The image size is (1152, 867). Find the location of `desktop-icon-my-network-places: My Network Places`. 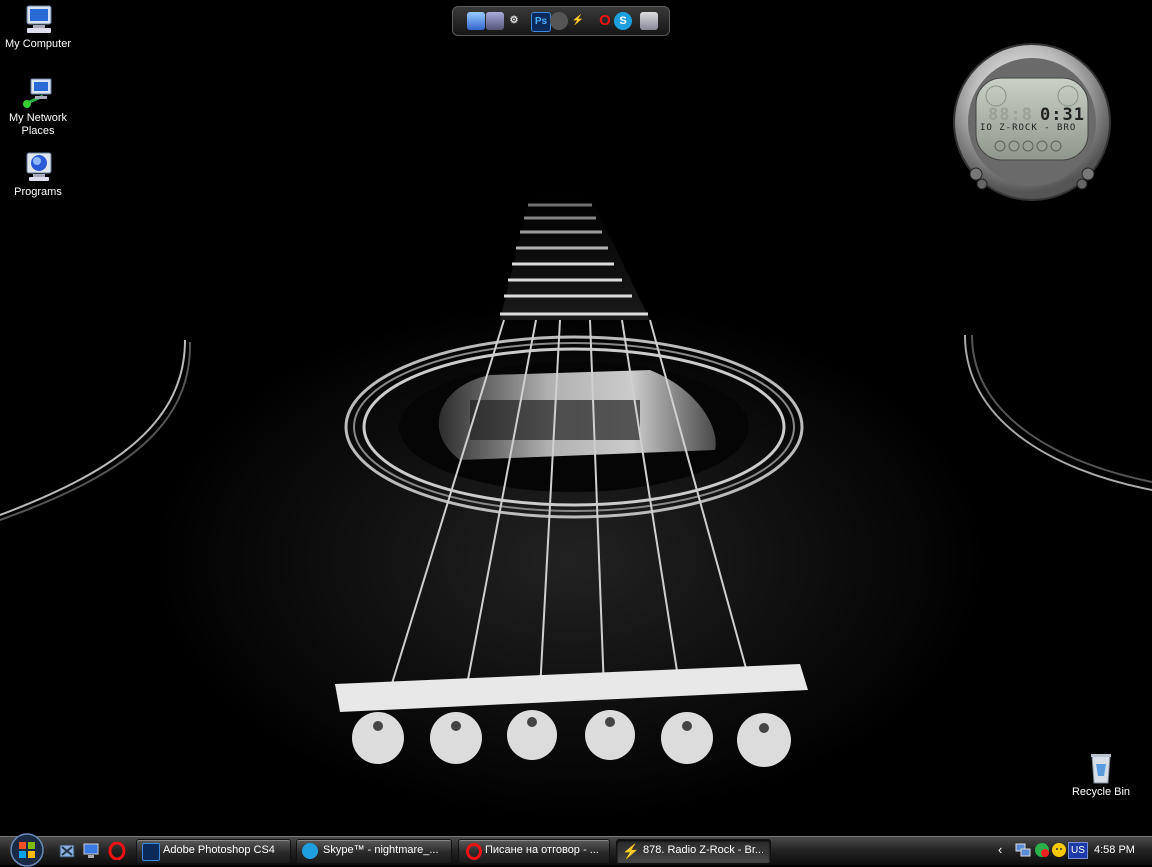

desktop-icon-my-network-places: My Network Places is located at coordinates (38, 108).